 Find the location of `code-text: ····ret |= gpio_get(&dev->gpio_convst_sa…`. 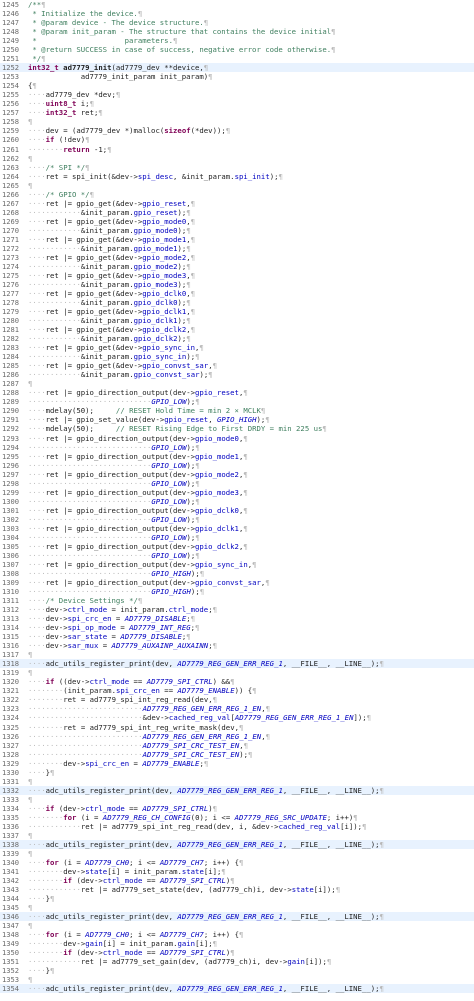

code-text: ····ret |= gpio_get(&dev->gpio_convst_sa… is located at coordinates (251, 365).